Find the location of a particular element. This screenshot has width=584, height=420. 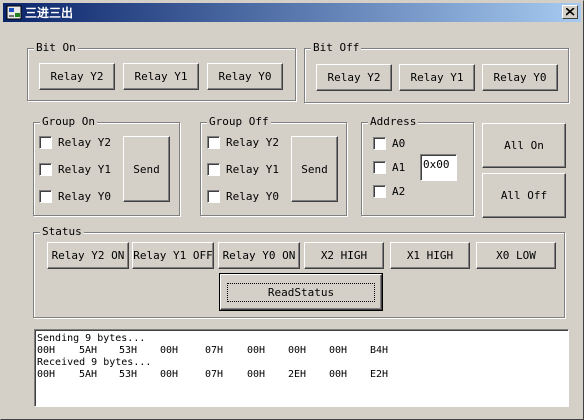

all-on-button: All On is located at coordinates (524, 145).